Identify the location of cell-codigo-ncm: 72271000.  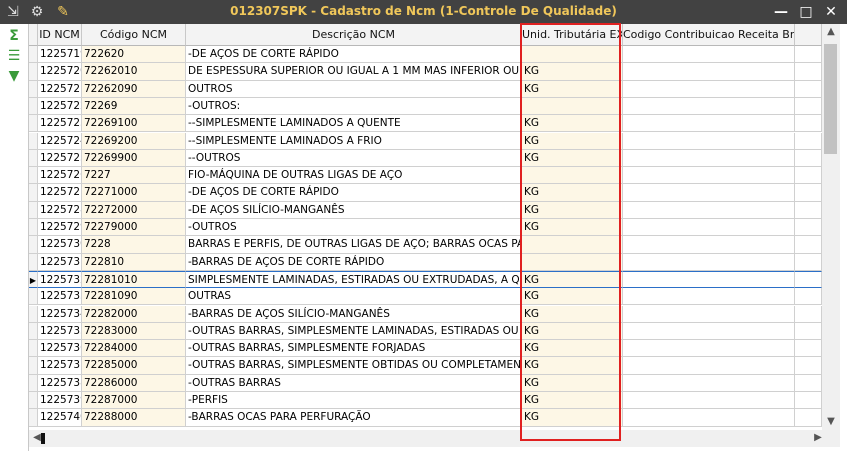
(134, 193).